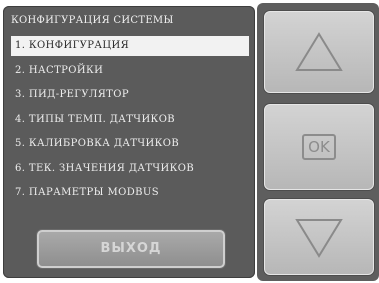 This screenshot has height=283, width=379. What do you see at coordinates (130, 95) in the screenshot?
I see `menu-item-pid-controller: 3. ПИД-РЕГУЛЯТОР` at bounding box center [130, 95].